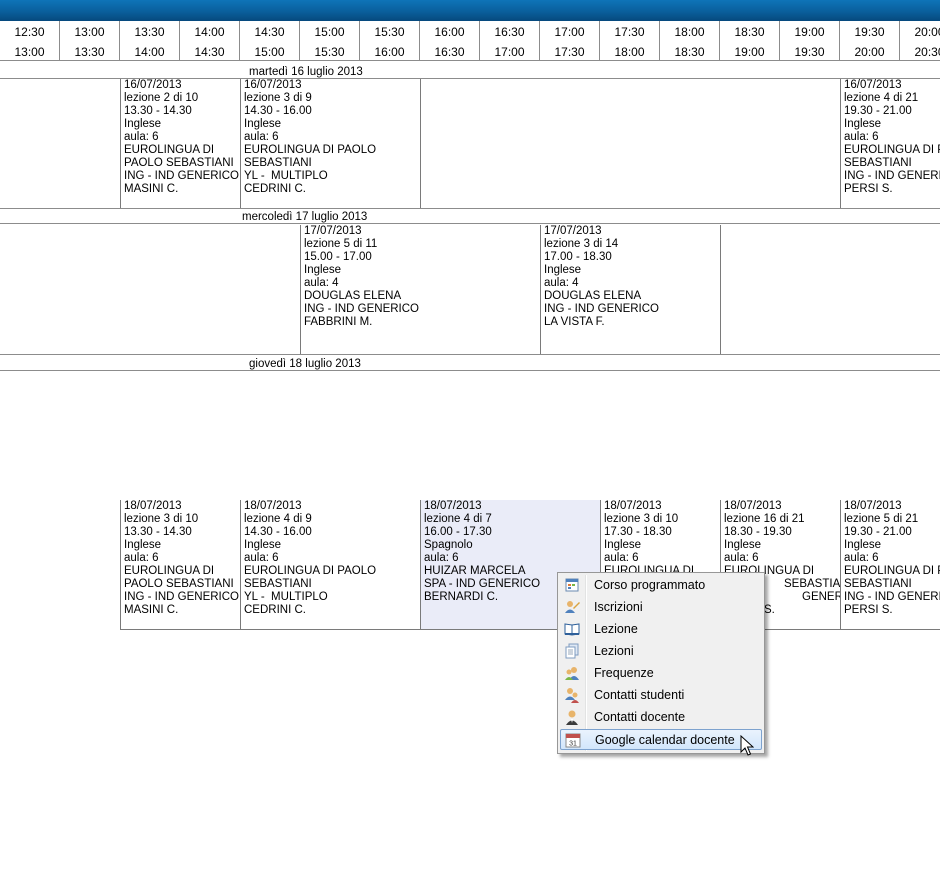 The height and width of the screenshot is (874, 940). Describe the element at coordinates (338, 322) in the screenshot. I see `lesson-student: FABBRINI M.` at that location.